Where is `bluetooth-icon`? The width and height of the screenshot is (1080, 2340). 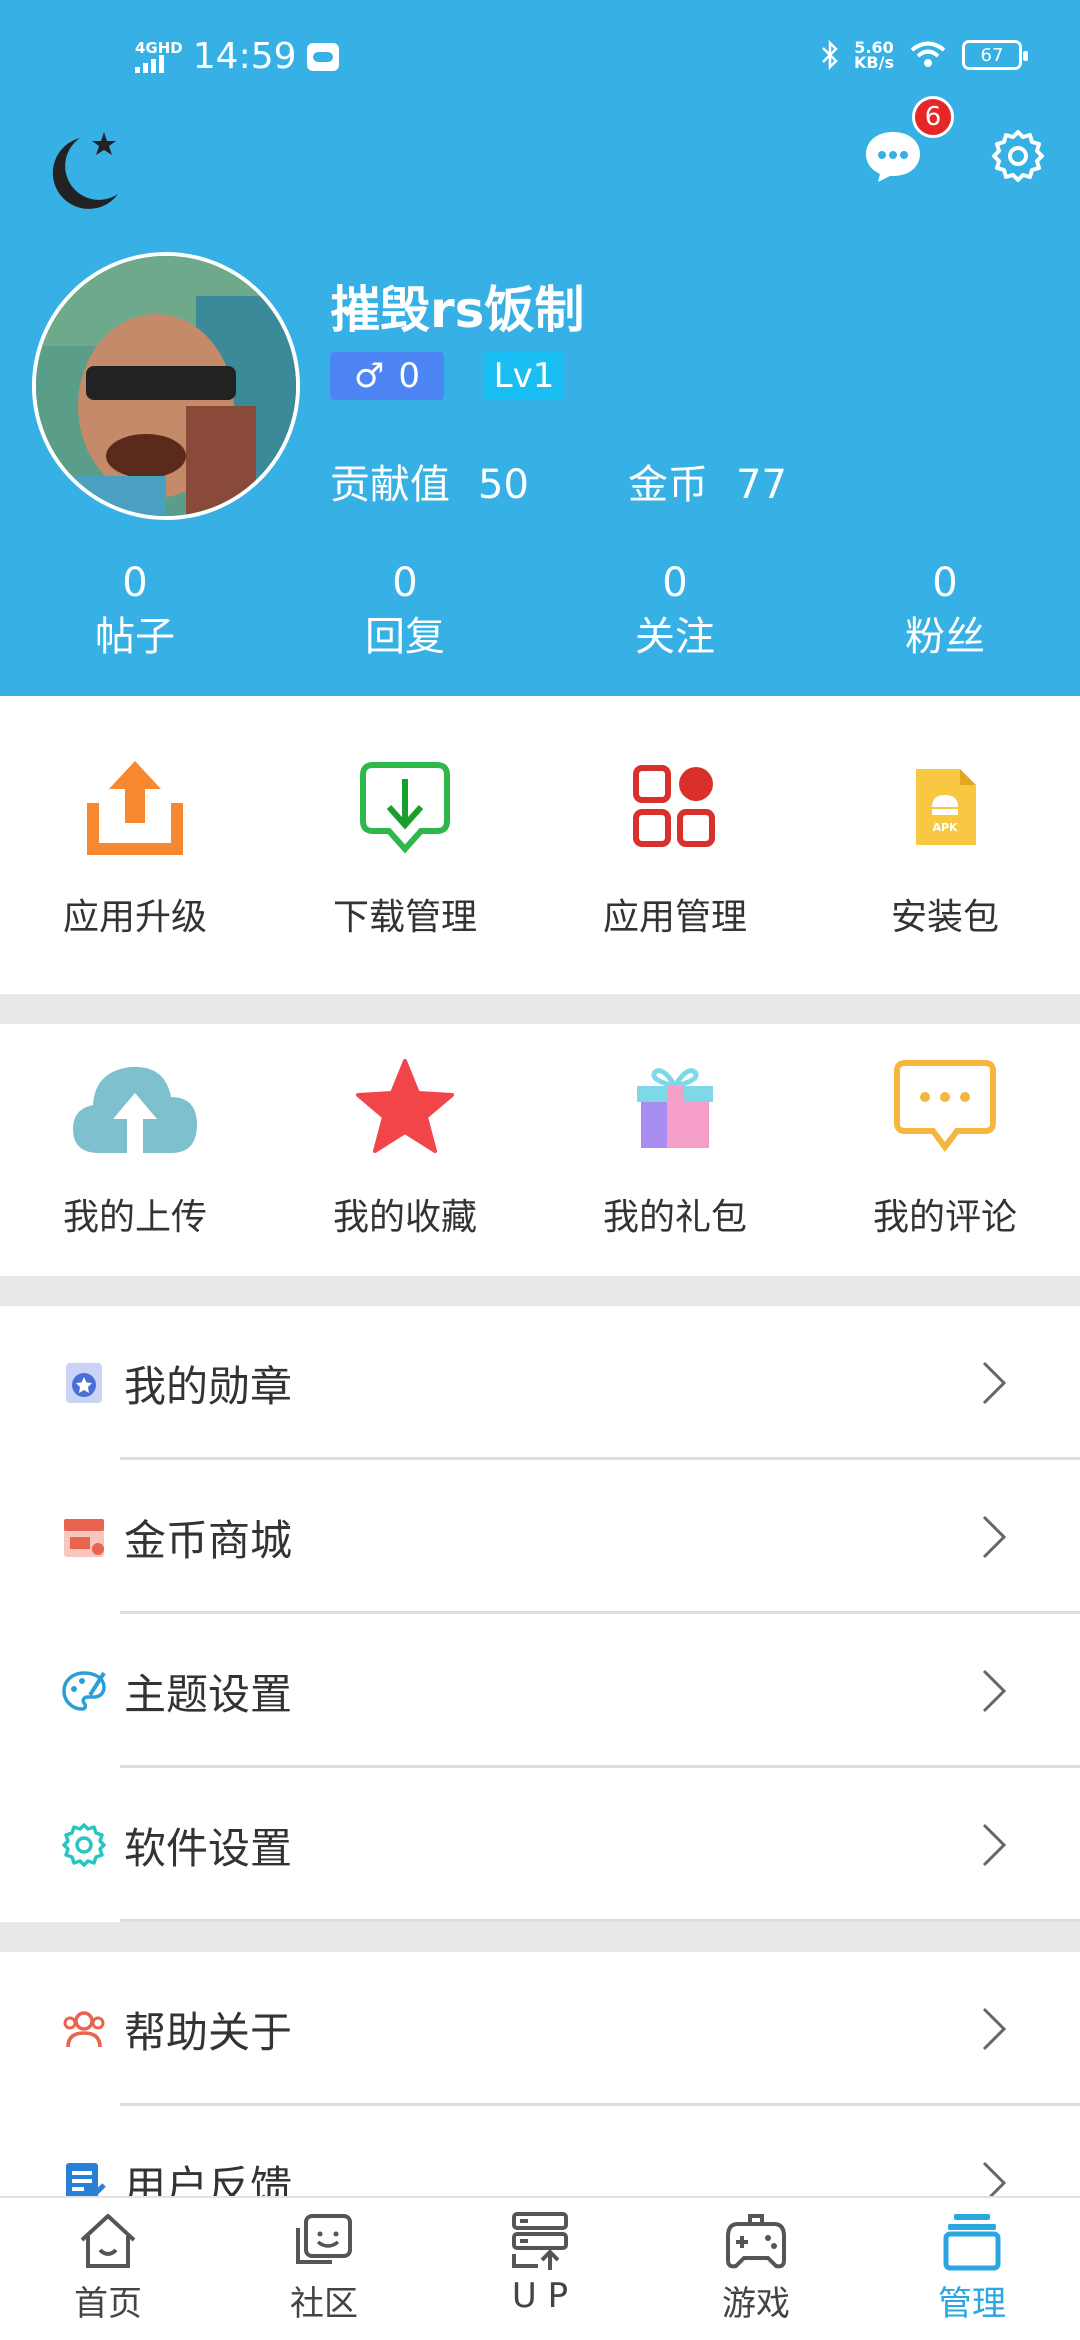 bluetooth-icon is located at coordinates (830, 55).